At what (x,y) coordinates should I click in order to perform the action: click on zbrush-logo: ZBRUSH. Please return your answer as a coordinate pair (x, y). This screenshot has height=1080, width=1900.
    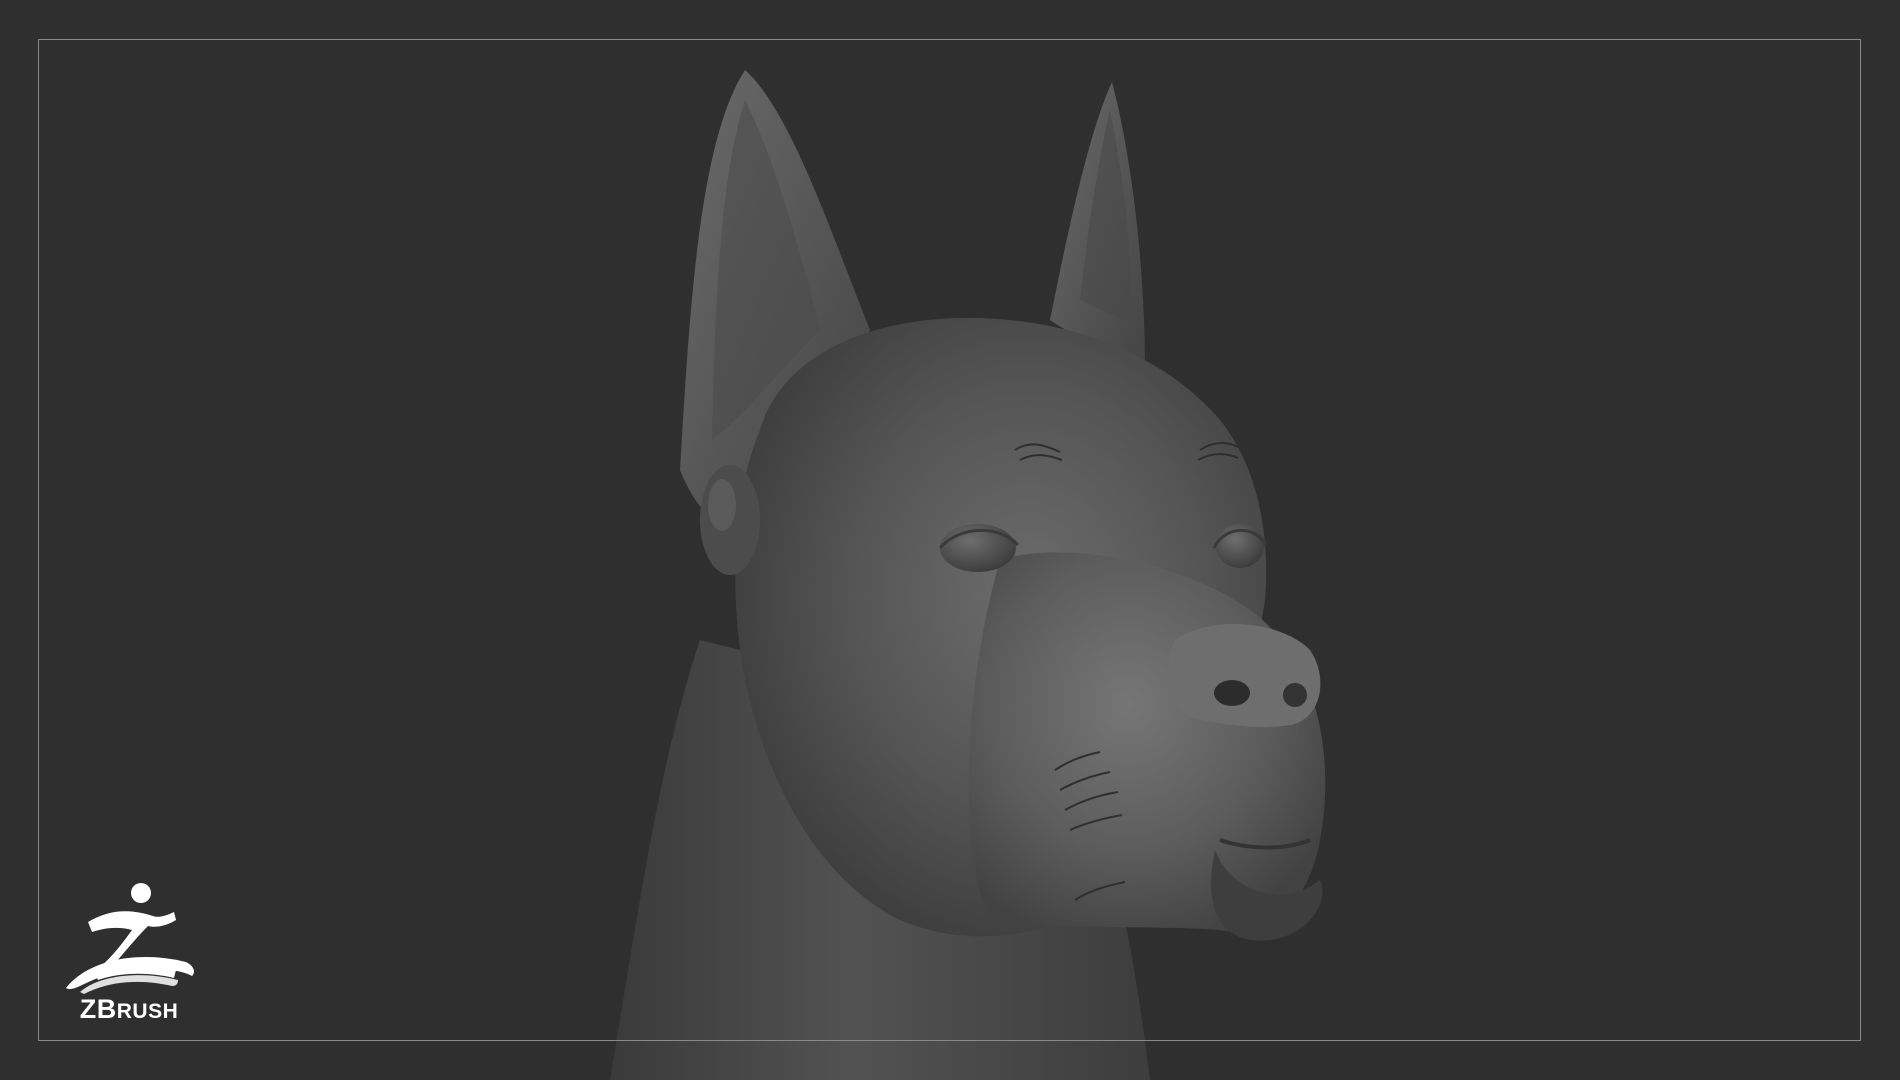
    Looking at the image, I should click on (129, 952).